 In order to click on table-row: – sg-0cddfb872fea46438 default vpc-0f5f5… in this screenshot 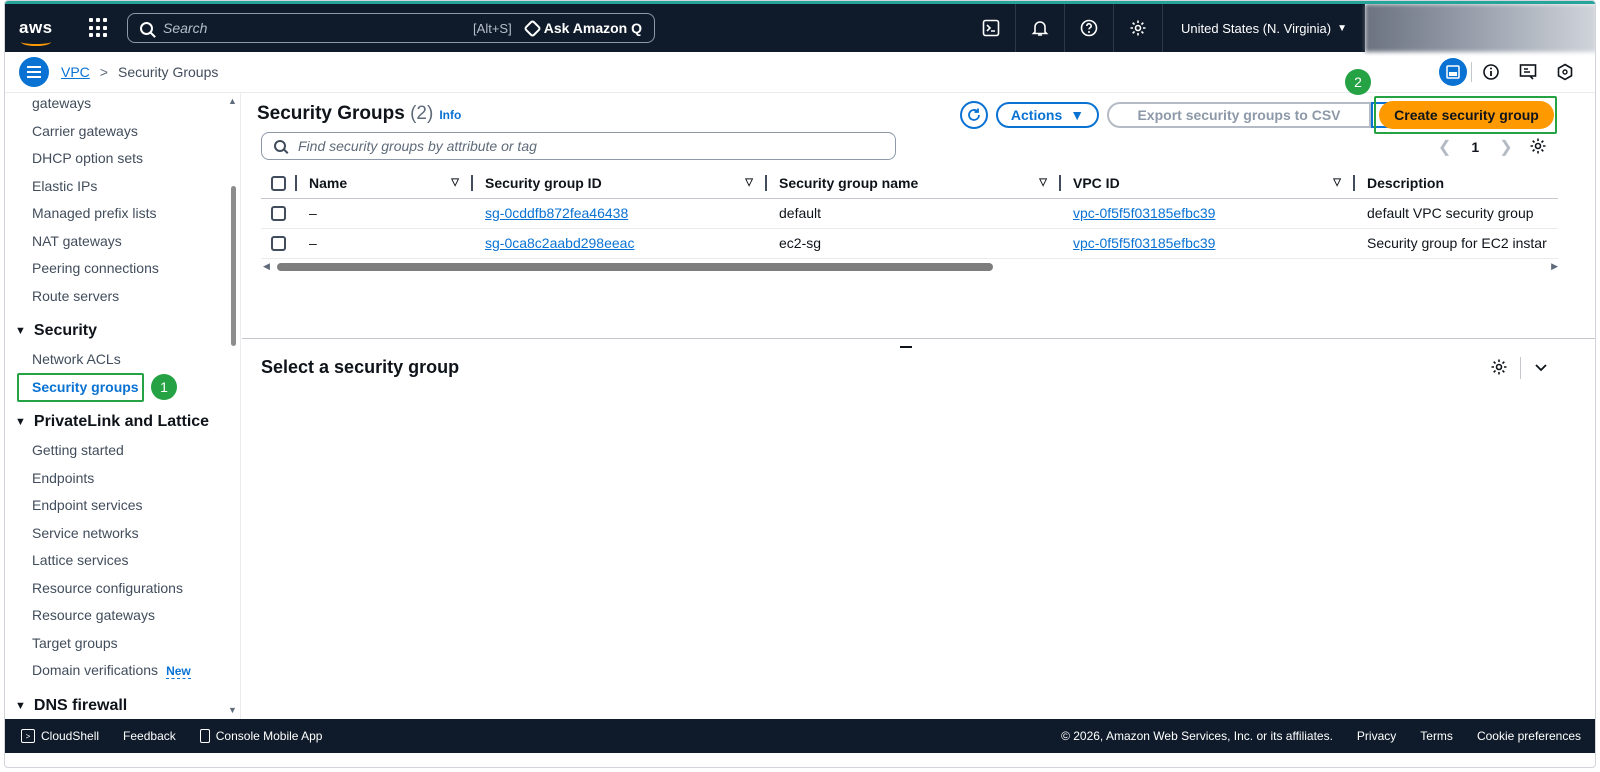, I will do `click(909, 213)`.